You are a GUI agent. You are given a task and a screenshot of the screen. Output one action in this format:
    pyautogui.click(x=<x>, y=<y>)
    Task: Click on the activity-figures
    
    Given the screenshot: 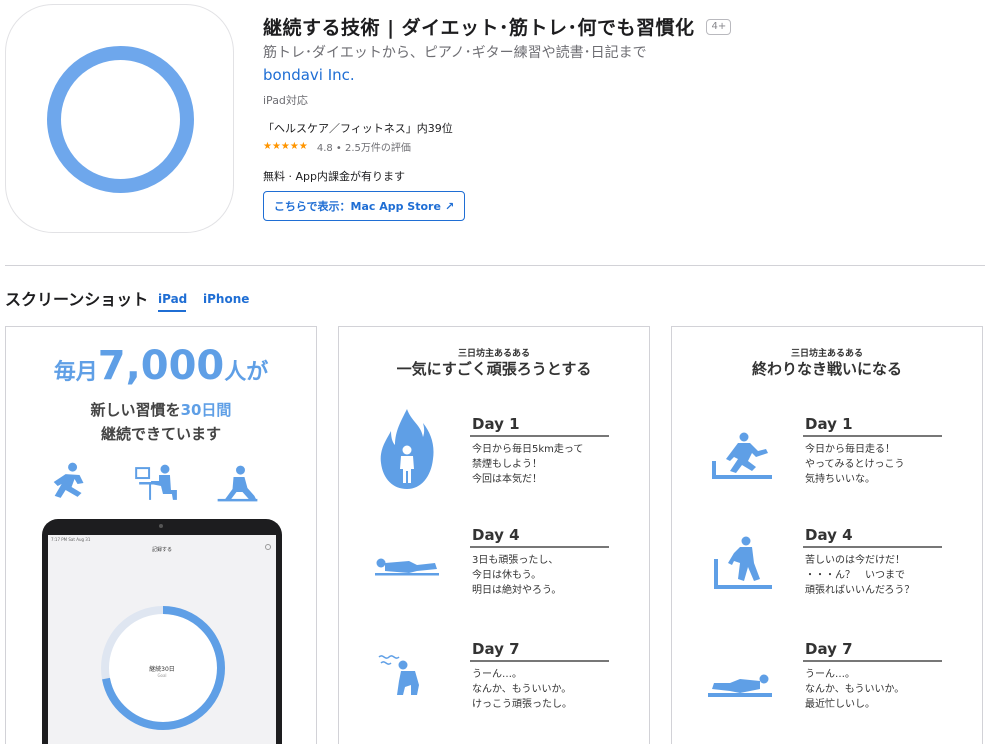 What is the action you would take?
    pyautogui.click(x=155, y=482)
    